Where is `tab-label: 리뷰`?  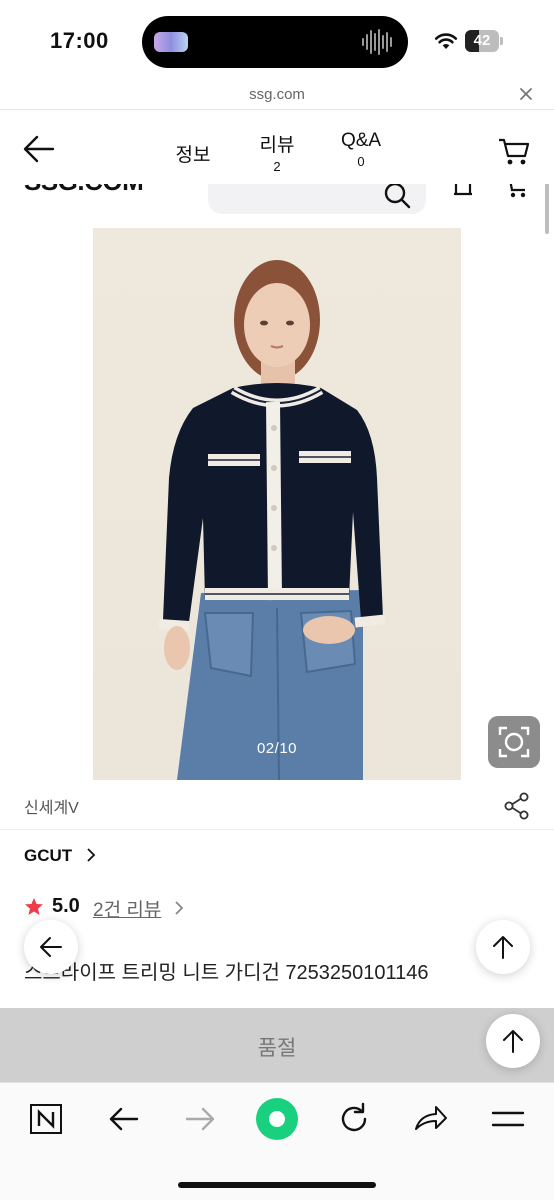 tab-label: 리뷰 is located at coordinates (277, 145).